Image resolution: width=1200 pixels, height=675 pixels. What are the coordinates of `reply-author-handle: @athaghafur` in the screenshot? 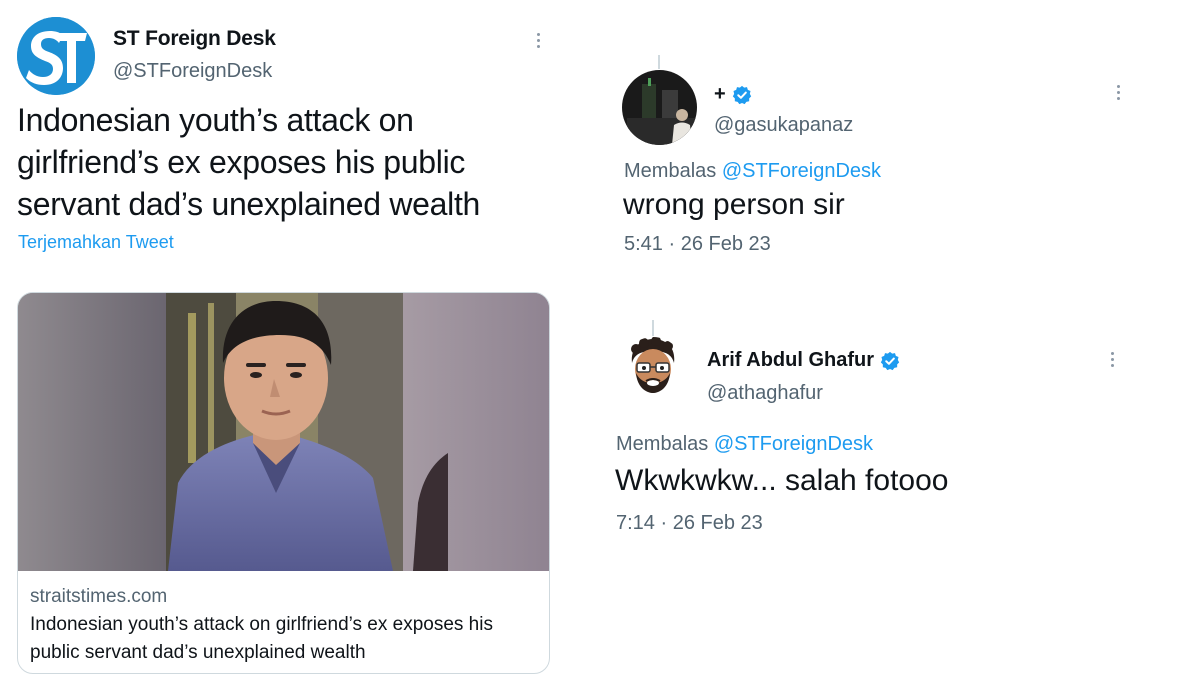 It's located at (765, 393).